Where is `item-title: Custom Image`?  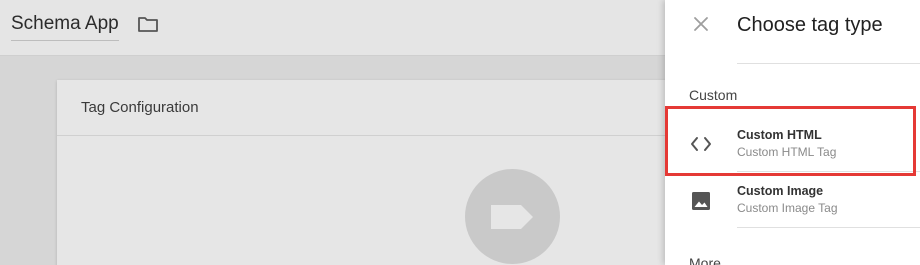 item-title: Custom Image is located at coordinates (780, 191).